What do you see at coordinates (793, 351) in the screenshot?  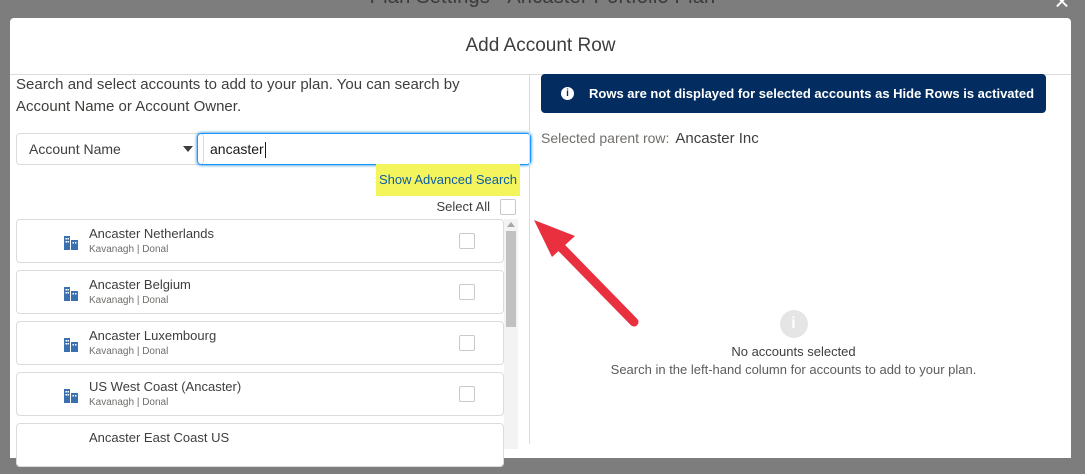 I see `empty-state-title: No accounts selected` at bounding box center [793, 351].